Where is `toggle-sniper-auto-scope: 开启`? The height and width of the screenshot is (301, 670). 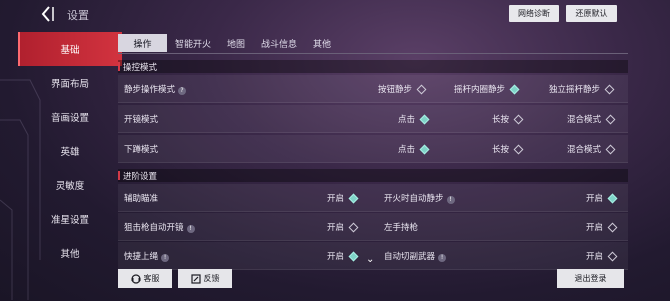
toggle-sniper-auto-scope: 开启 is located at coordinates (343, 227).